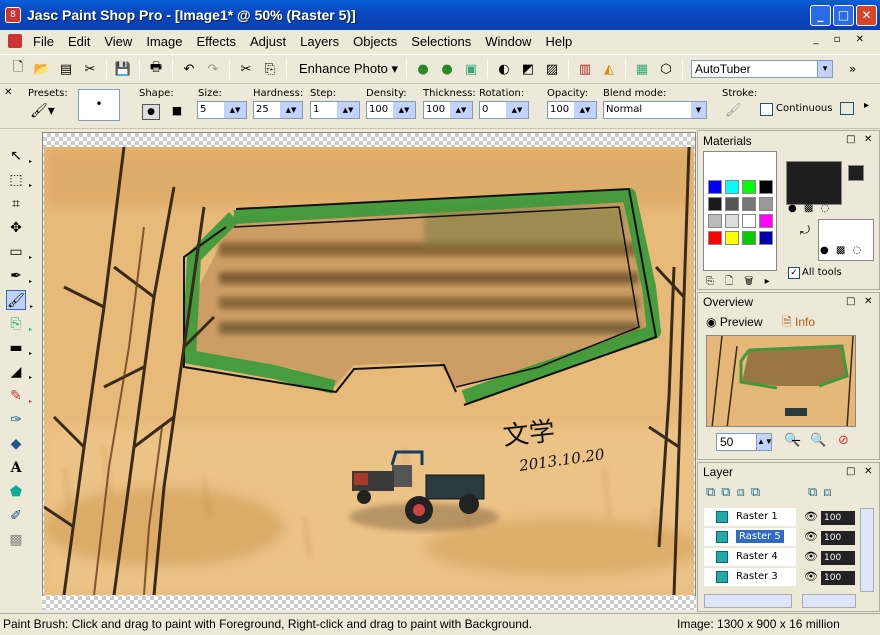 This screenshot has width=880, height=635. Describe the element at coordinates (19, 396) in the screenshot. I see `eraser-tool-icon: ✎ ▸` at that location.